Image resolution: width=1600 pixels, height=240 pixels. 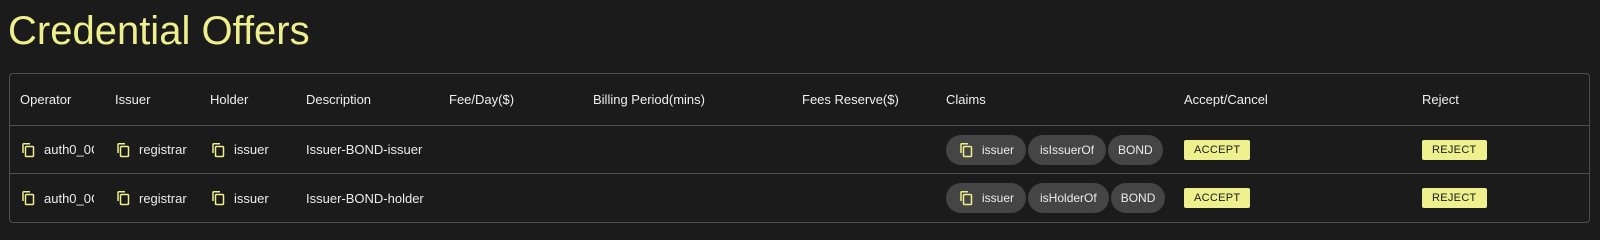 I want to click on column-header-holder: Holder, so click(x=255, y=99).